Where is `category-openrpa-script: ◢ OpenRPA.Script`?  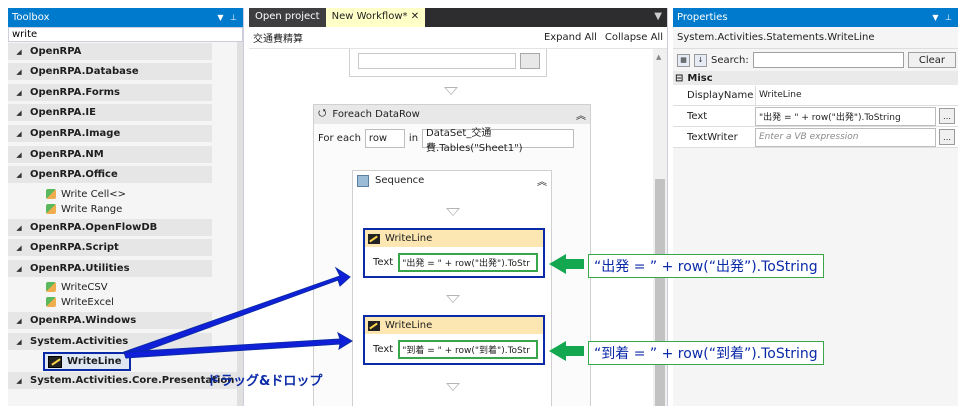
category-openrpa-script: ◢ OpenRPA.Script is located at coordinates (110, 247).